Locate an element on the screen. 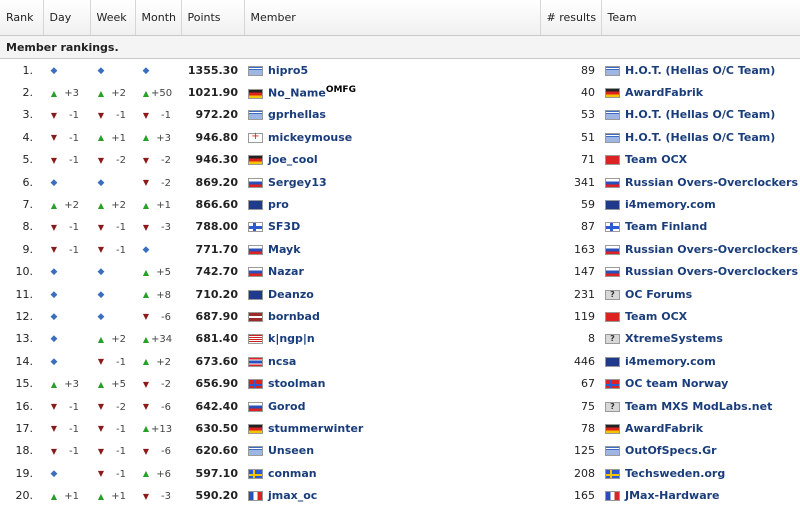 The image size is (800, 507). team-link: Team Finland is located at coordinates (666, 226).